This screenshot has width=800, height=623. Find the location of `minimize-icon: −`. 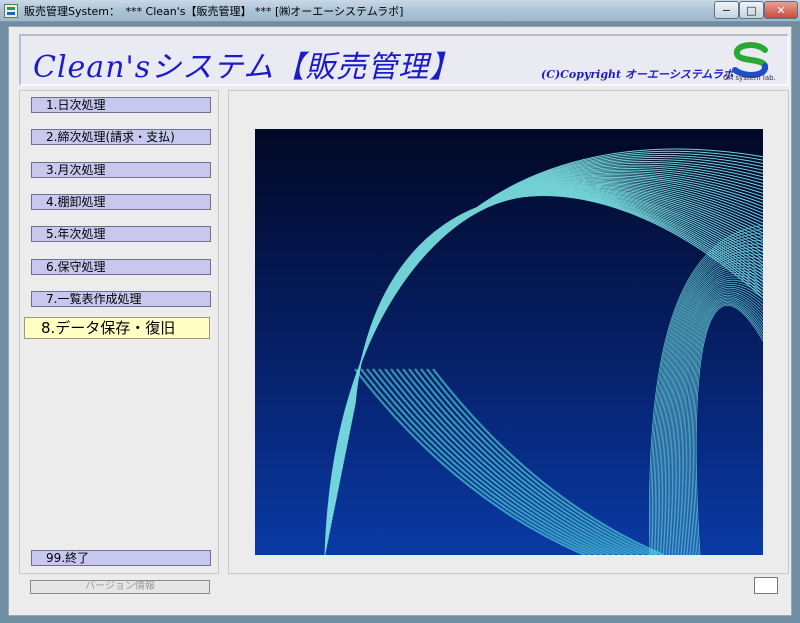

minimize-icon: − is located at coordinates (726, 10).